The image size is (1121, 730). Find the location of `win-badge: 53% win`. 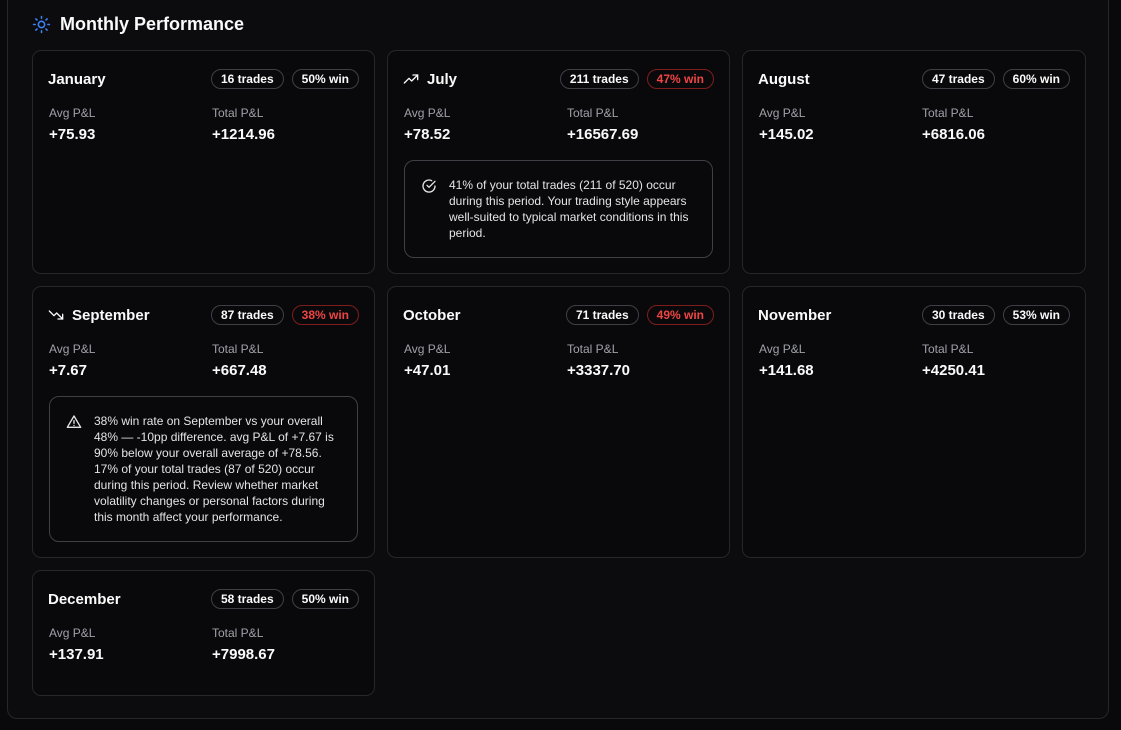

win-badge: 53% win is located at coordinates (1036, 315).